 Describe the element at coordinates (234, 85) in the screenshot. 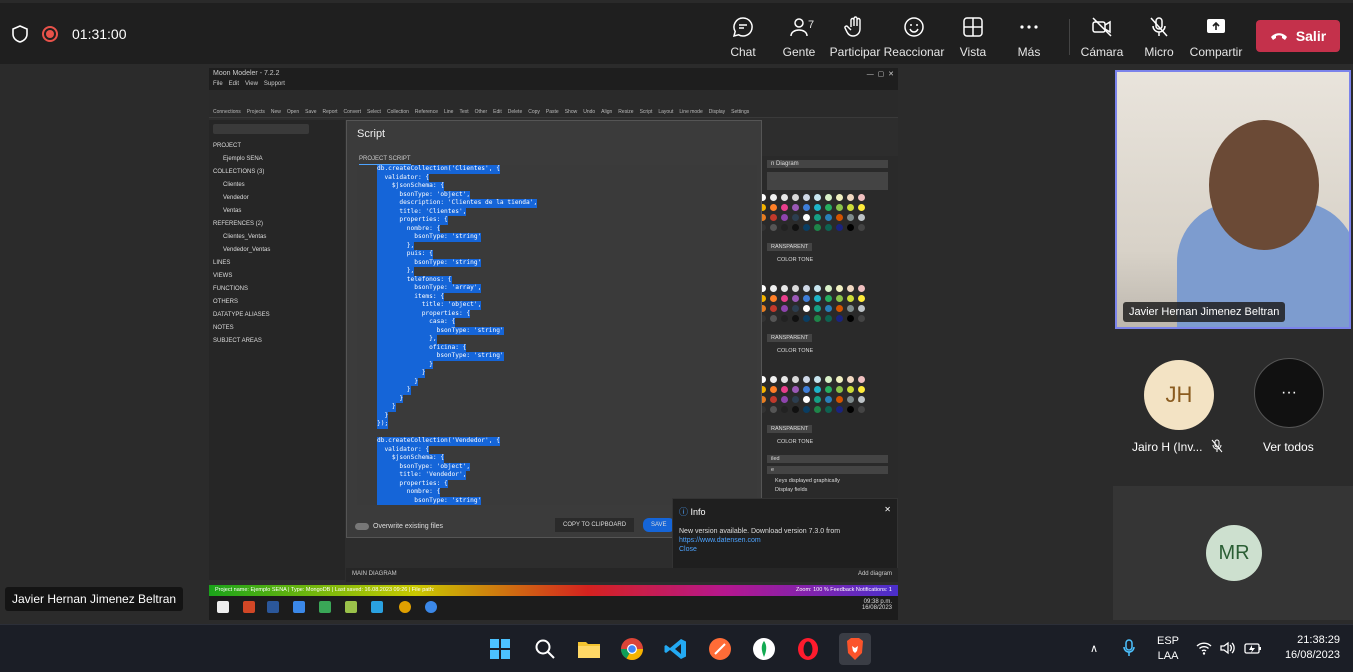

I see `menu-edit: Edit` at that location.